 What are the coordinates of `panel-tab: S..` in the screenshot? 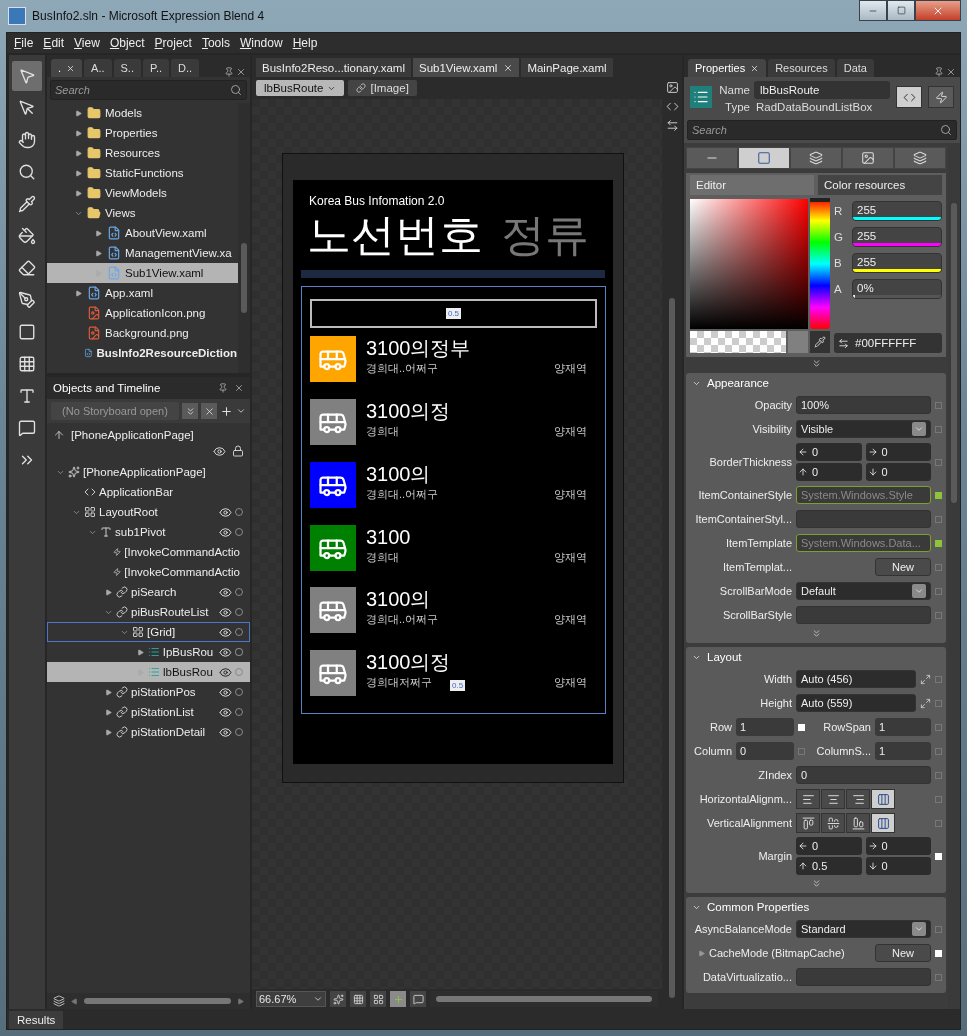 It's located at (127, 68).